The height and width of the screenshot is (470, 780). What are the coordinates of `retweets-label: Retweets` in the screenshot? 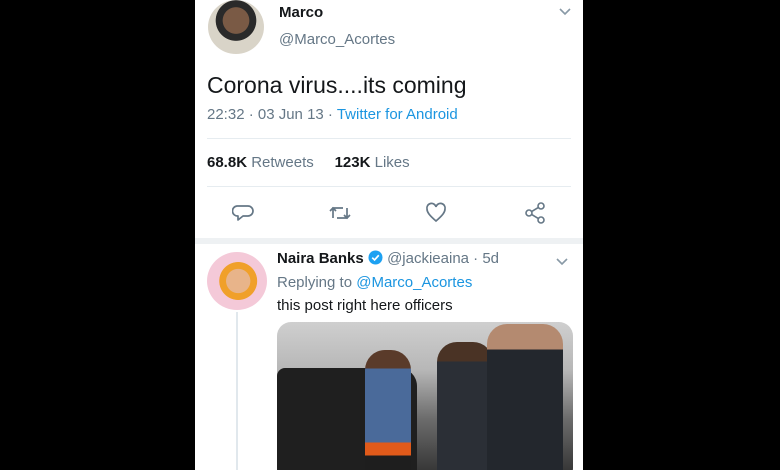 It's located at (282, 162).